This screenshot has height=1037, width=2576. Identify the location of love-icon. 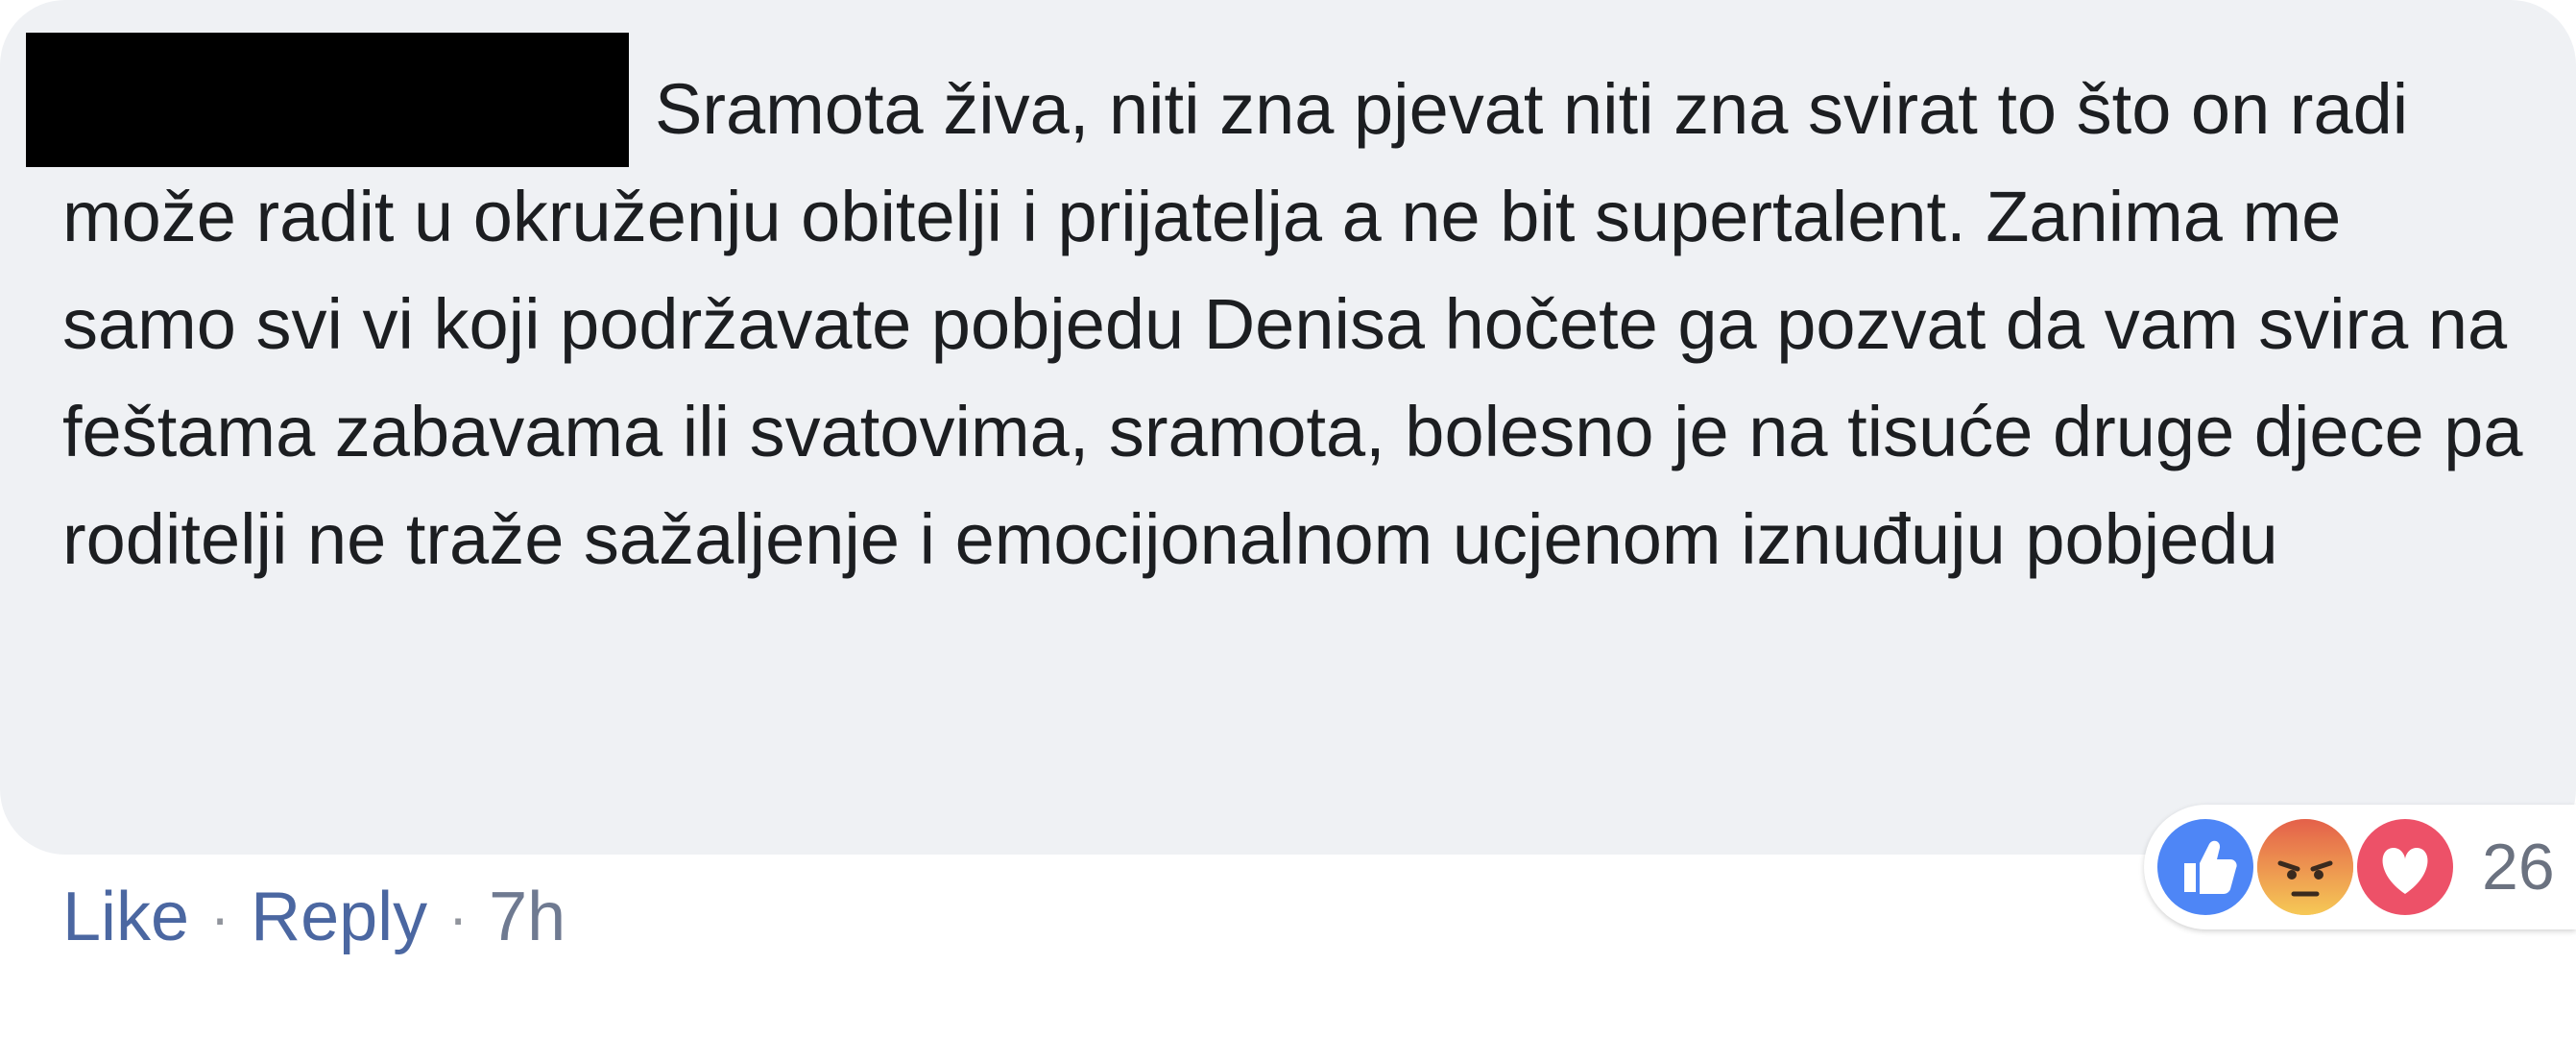
(2405, 867).